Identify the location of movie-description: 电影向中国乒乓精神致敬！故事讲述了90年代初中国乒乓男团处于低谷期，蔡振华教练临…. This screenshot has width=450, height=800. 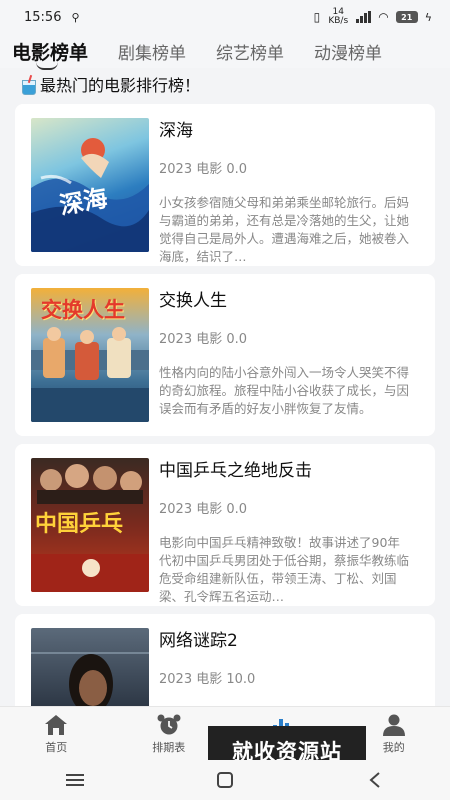
(284, 569).